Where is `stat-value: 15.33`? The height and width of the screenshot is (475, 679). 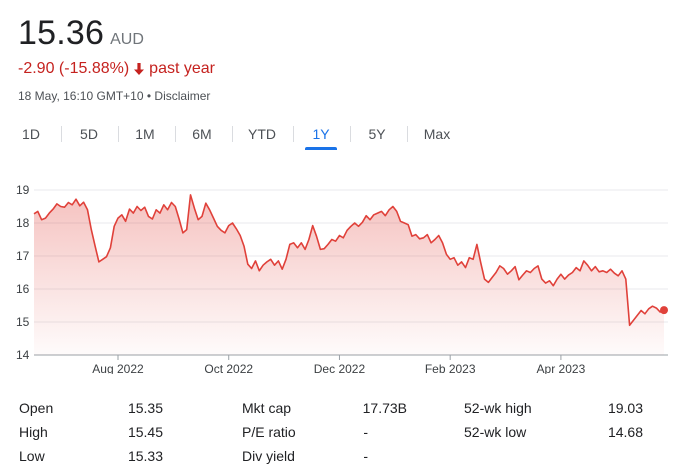 stat-value: 15.33 is located at coordinates (145, 456).